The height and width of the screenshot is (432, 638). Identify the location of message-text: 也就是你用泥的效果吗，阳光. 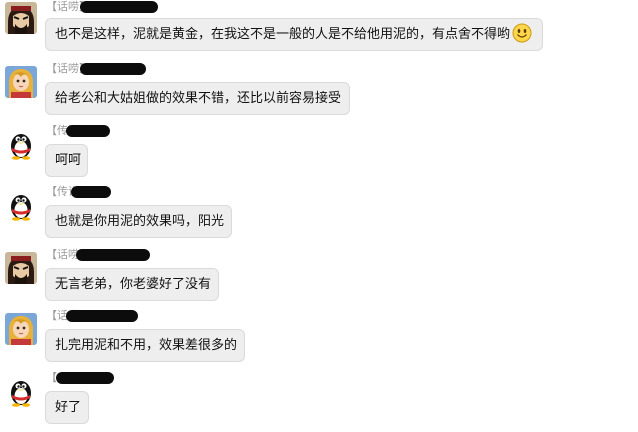
(140, 221).